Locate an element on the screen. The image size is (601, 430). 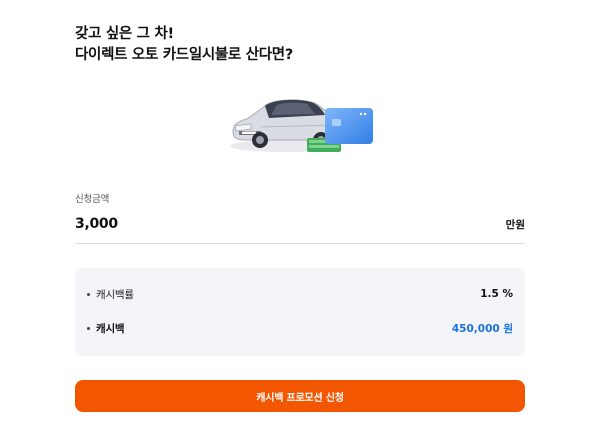
application-amount-unit: 만원 is located at coordinates (515, 224).